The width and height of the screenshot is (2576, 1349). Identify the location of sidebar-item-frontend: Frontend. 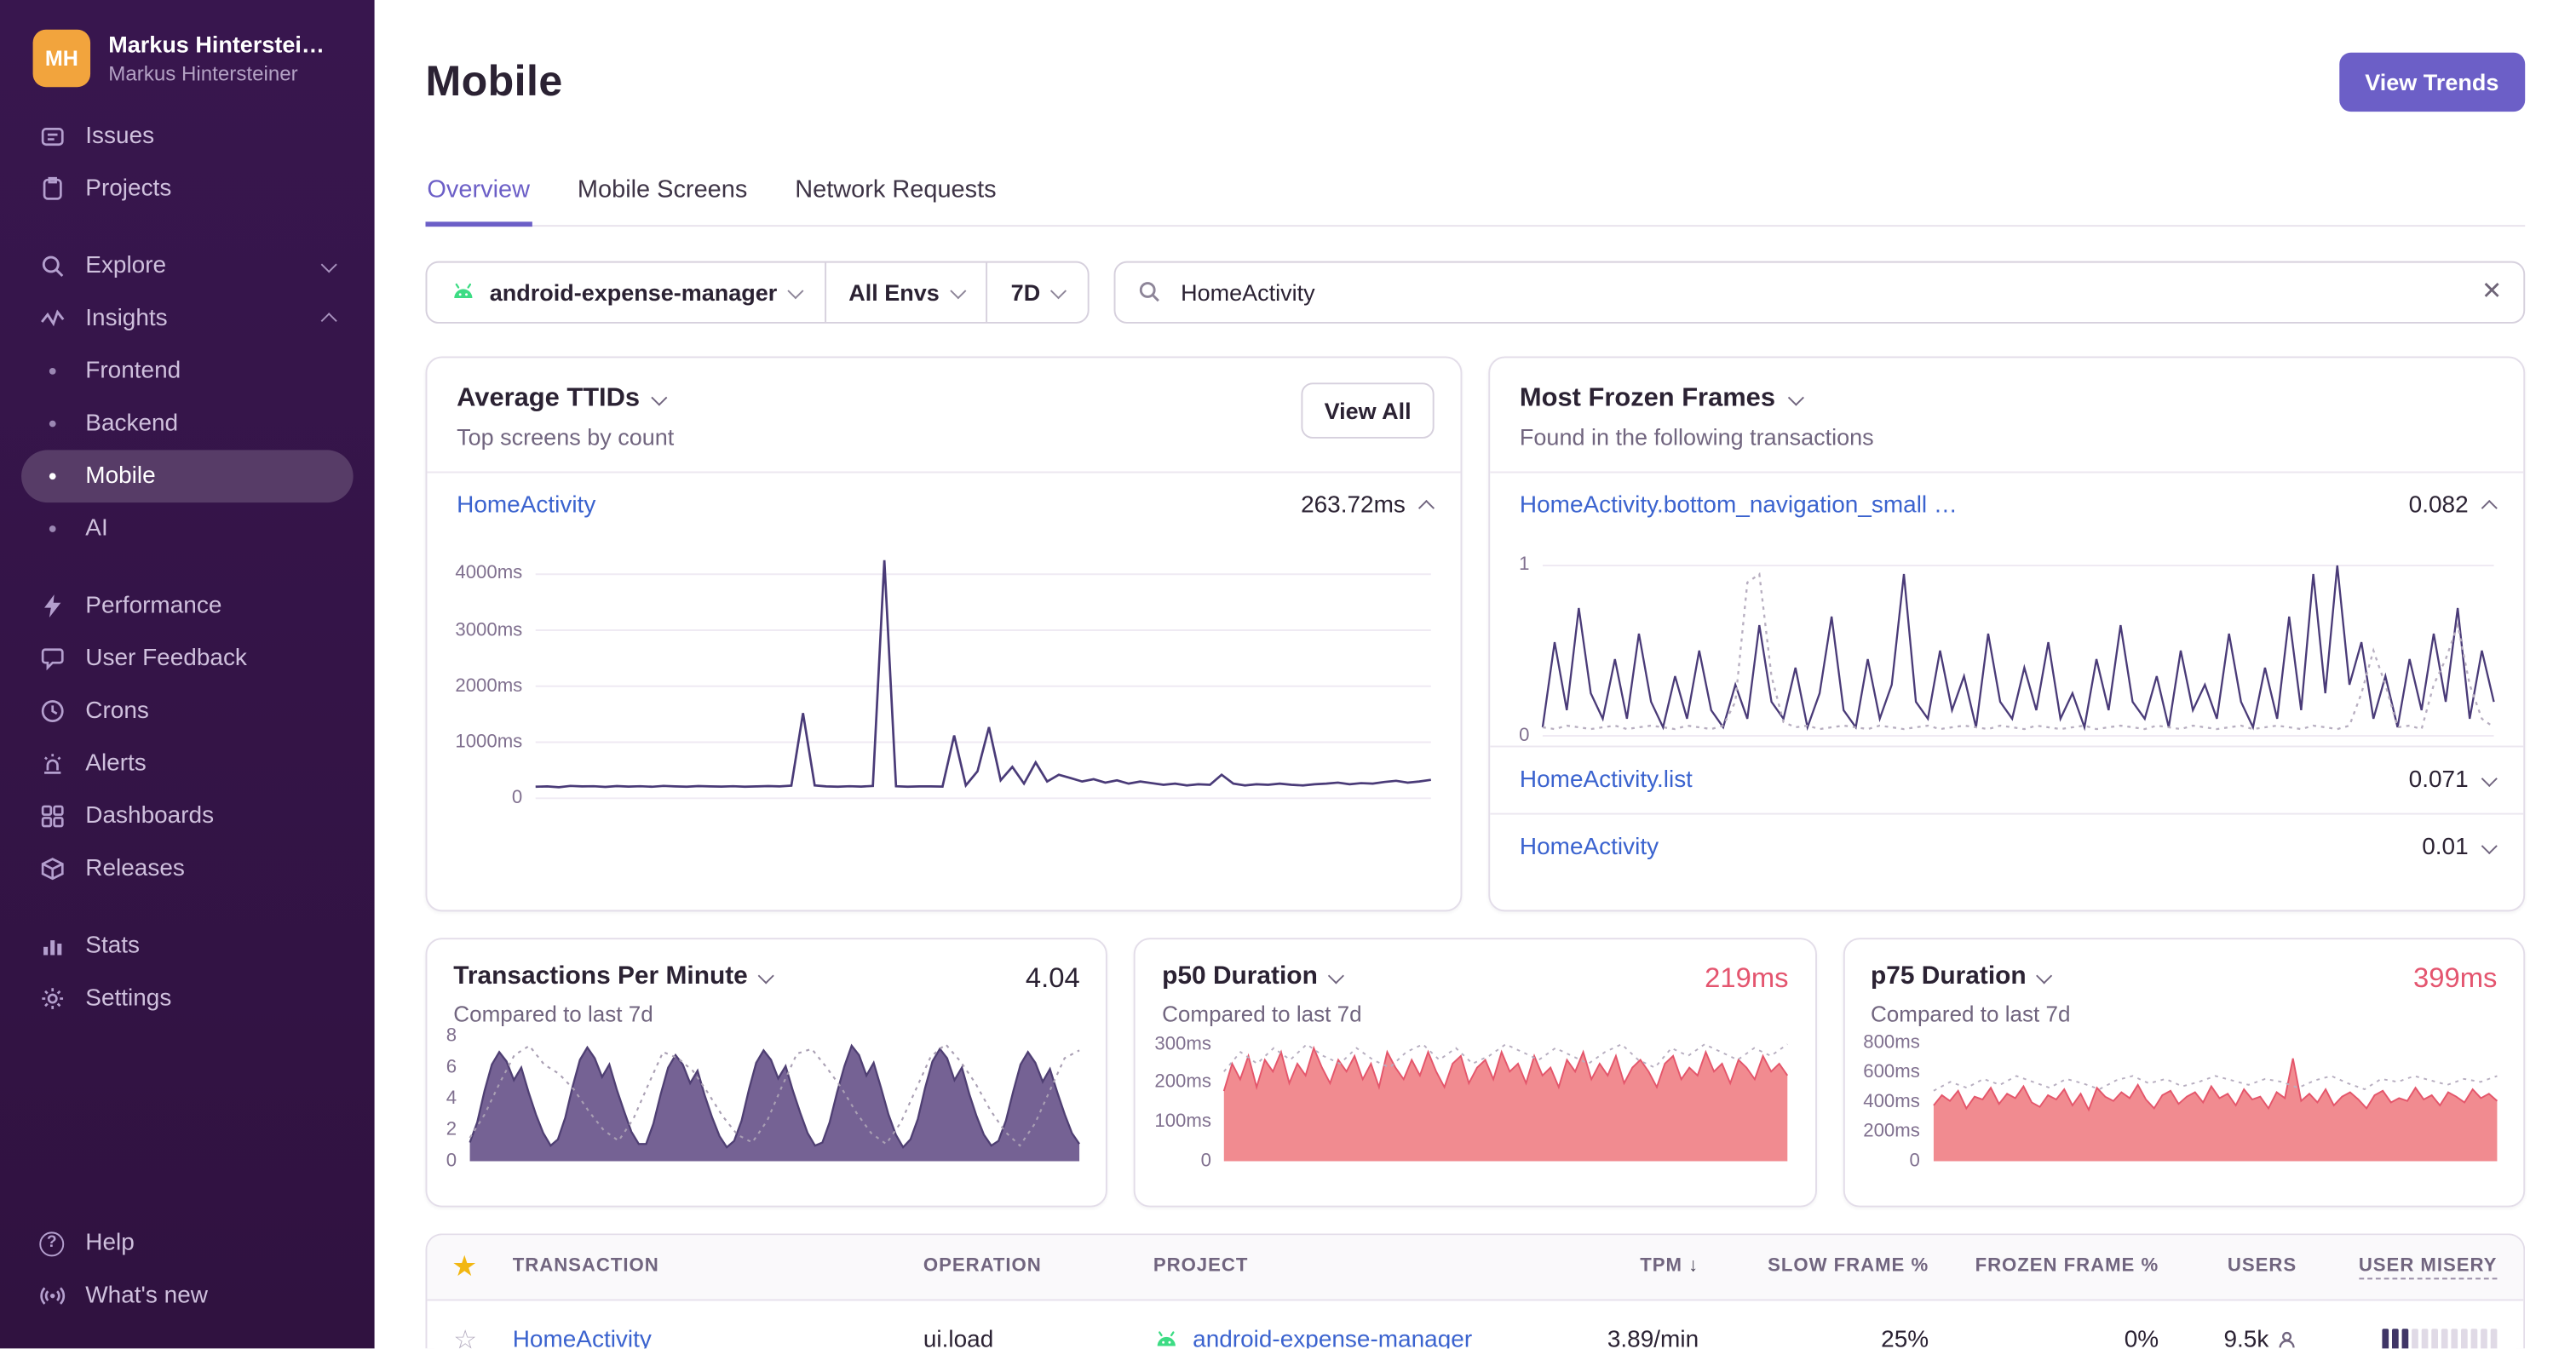
(188, 372).